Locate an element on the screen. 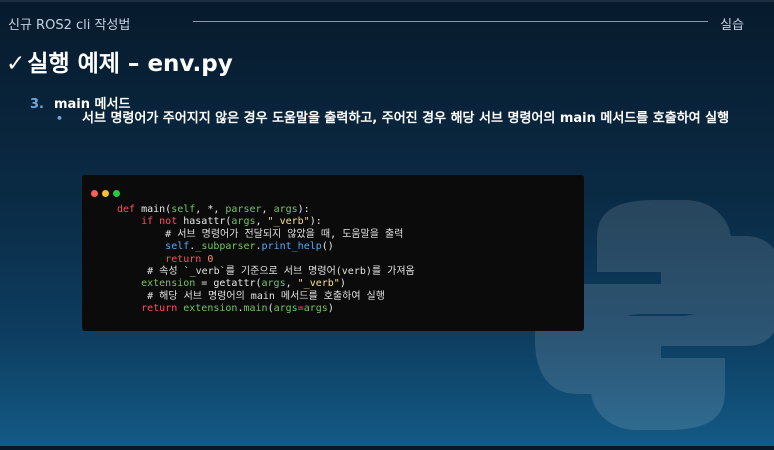 This screenshot has height=450, width=774. top-rule is located at coordinates (387, 1).